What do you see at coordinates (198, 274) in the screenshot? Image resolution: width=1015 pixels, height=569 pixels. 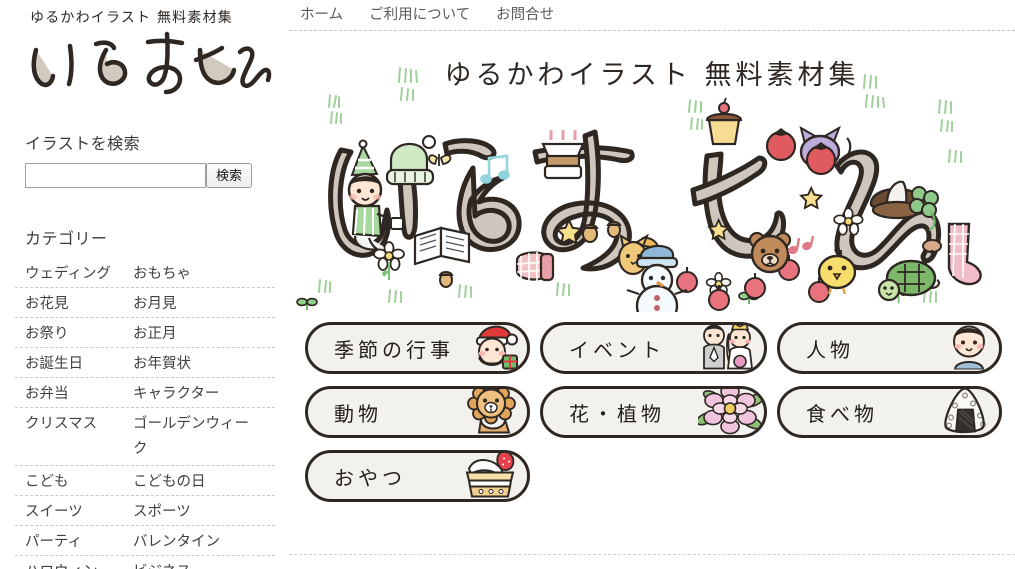 I see `category-link: おもちゃ` at bounding box center [198, 274].